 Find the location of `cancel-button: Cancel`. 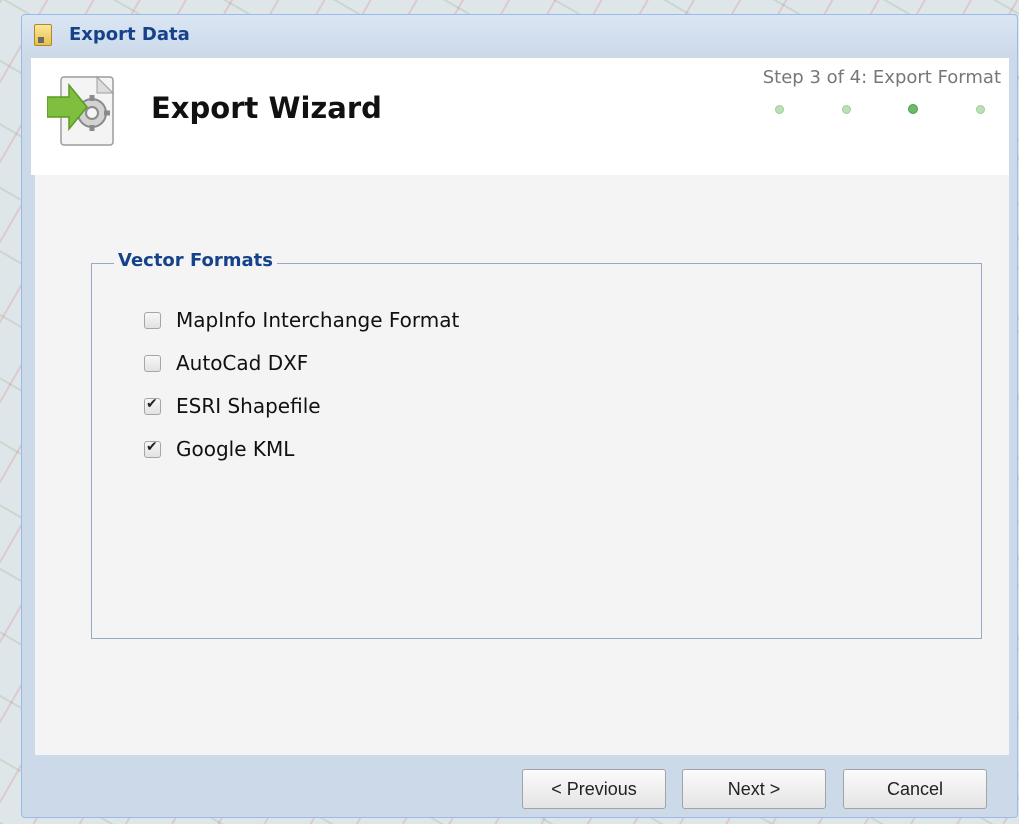

cancel-button: Cancel is located at coordinates (915, 789).